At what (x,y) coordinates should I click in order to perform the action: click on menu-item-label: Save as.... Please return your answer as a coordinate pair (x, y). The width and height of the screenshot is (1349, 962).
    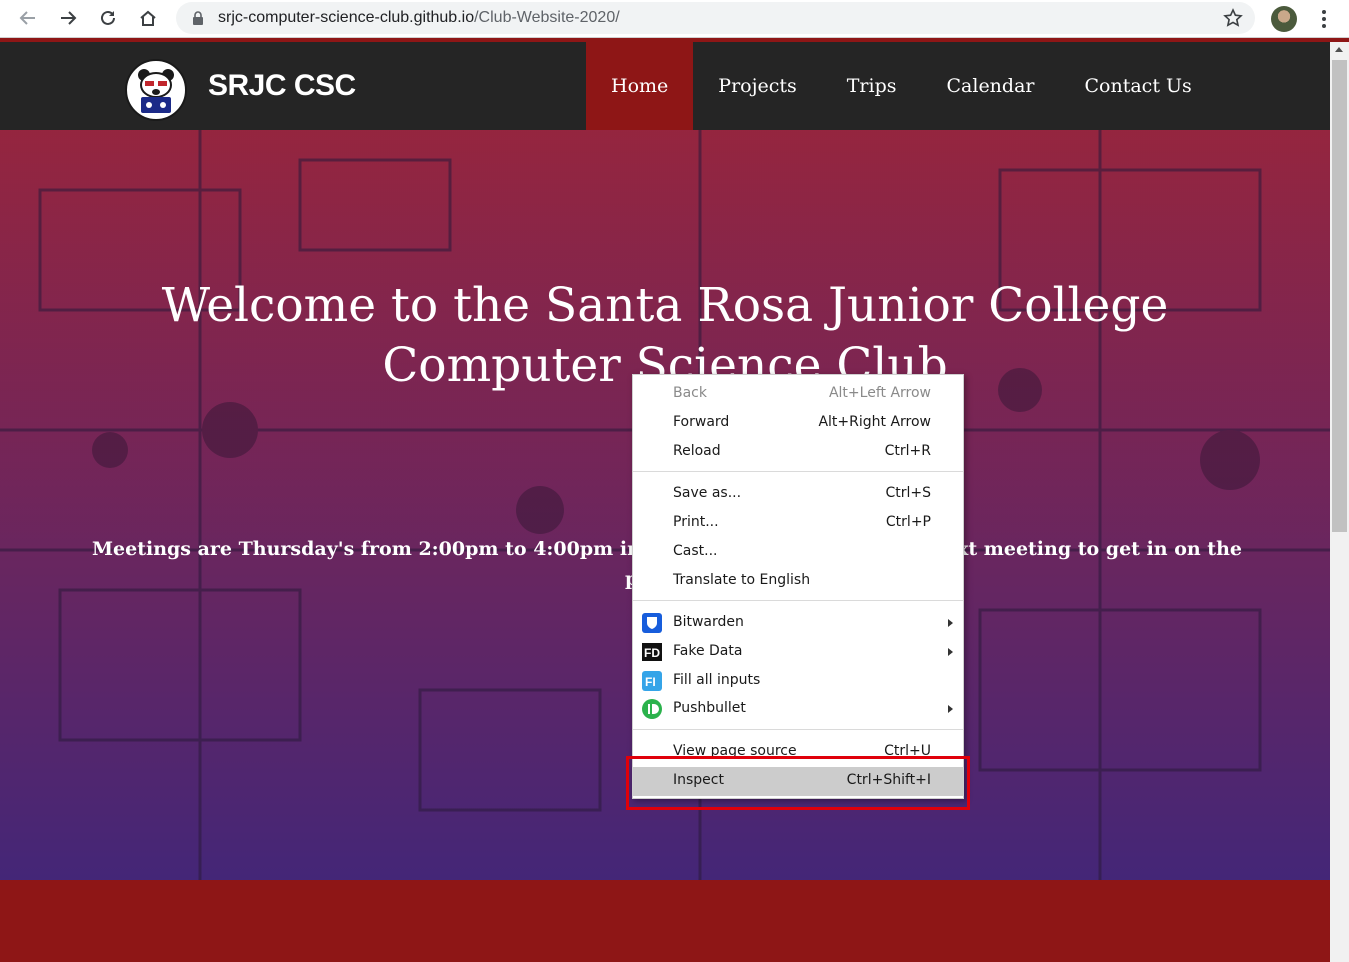
    Looking at the image, I should click on (707, 493).